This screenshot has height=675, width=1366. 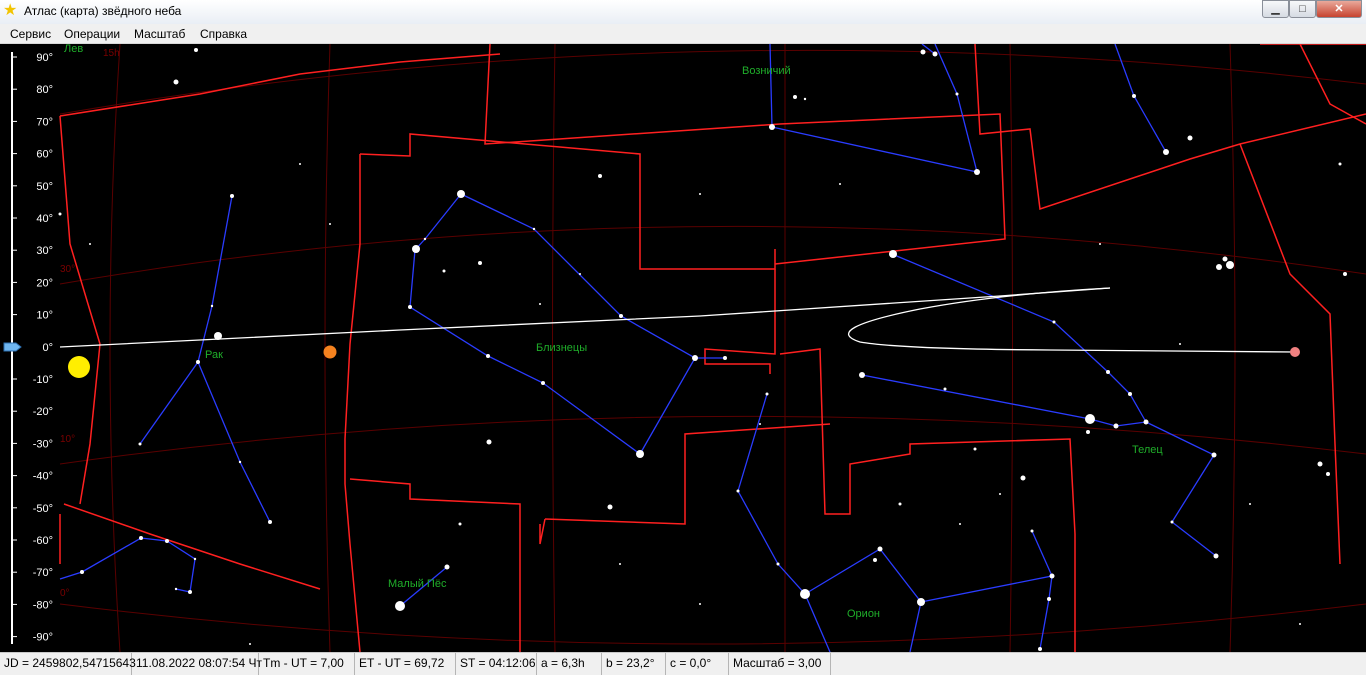 I want to click on status-datetime: 11.08.2022 08:07:54 Чт, so click(x=197, y=664).